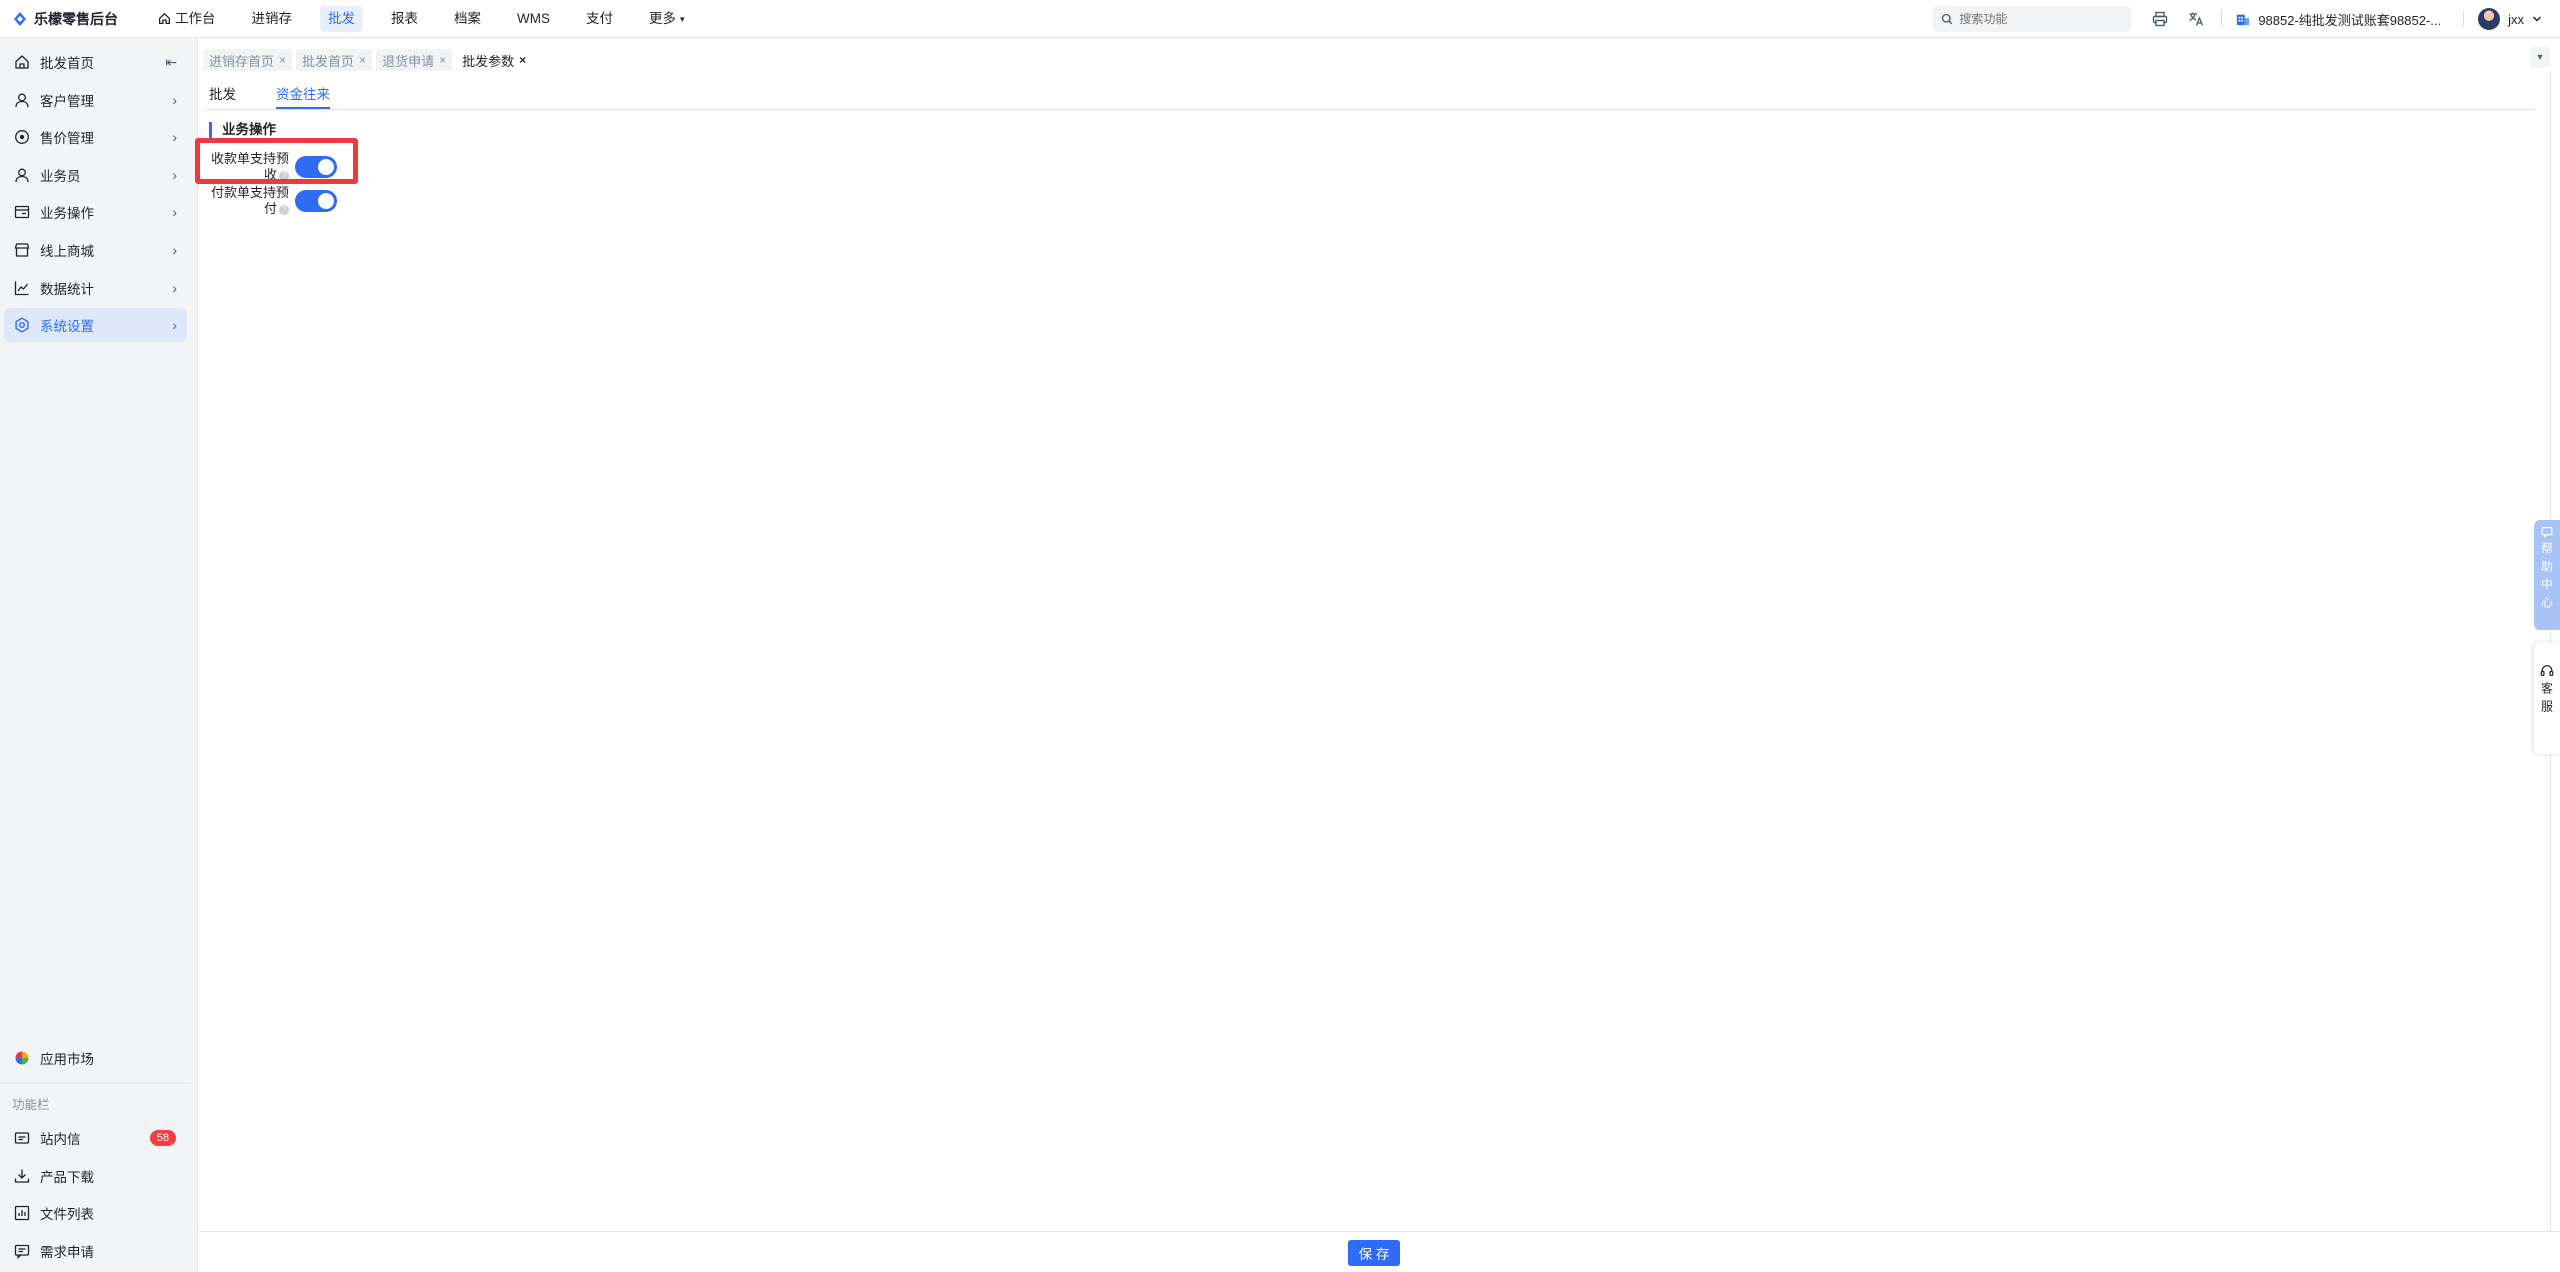 The height and width of the screenshot is (1272, 2560). I want to click on subtab-fund-transactions: 资金往来, so click(303, 96).